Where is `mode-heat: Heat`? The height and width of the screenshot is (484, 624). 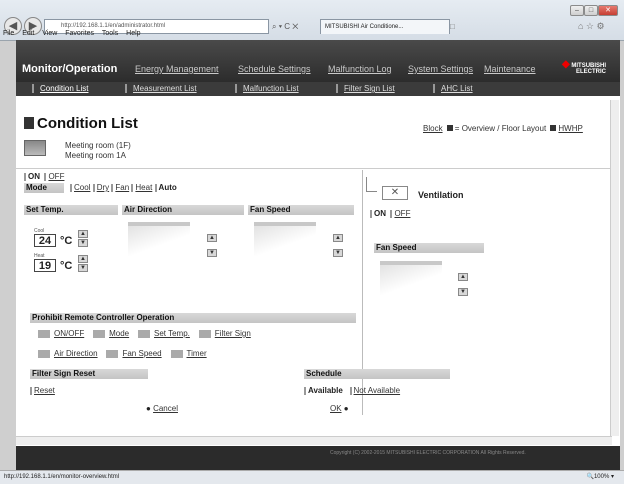 mode-heat: Heat is located at coordinates (143, 187).